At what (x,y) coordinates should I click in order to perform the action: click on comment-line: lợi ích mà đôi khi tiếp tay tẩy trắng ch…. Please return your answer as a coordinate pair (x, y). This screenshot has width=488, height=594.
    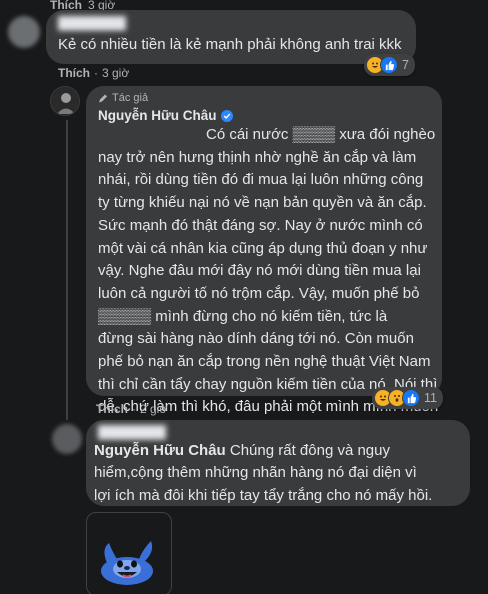
    Looking at the image, I should click on (263, 495).